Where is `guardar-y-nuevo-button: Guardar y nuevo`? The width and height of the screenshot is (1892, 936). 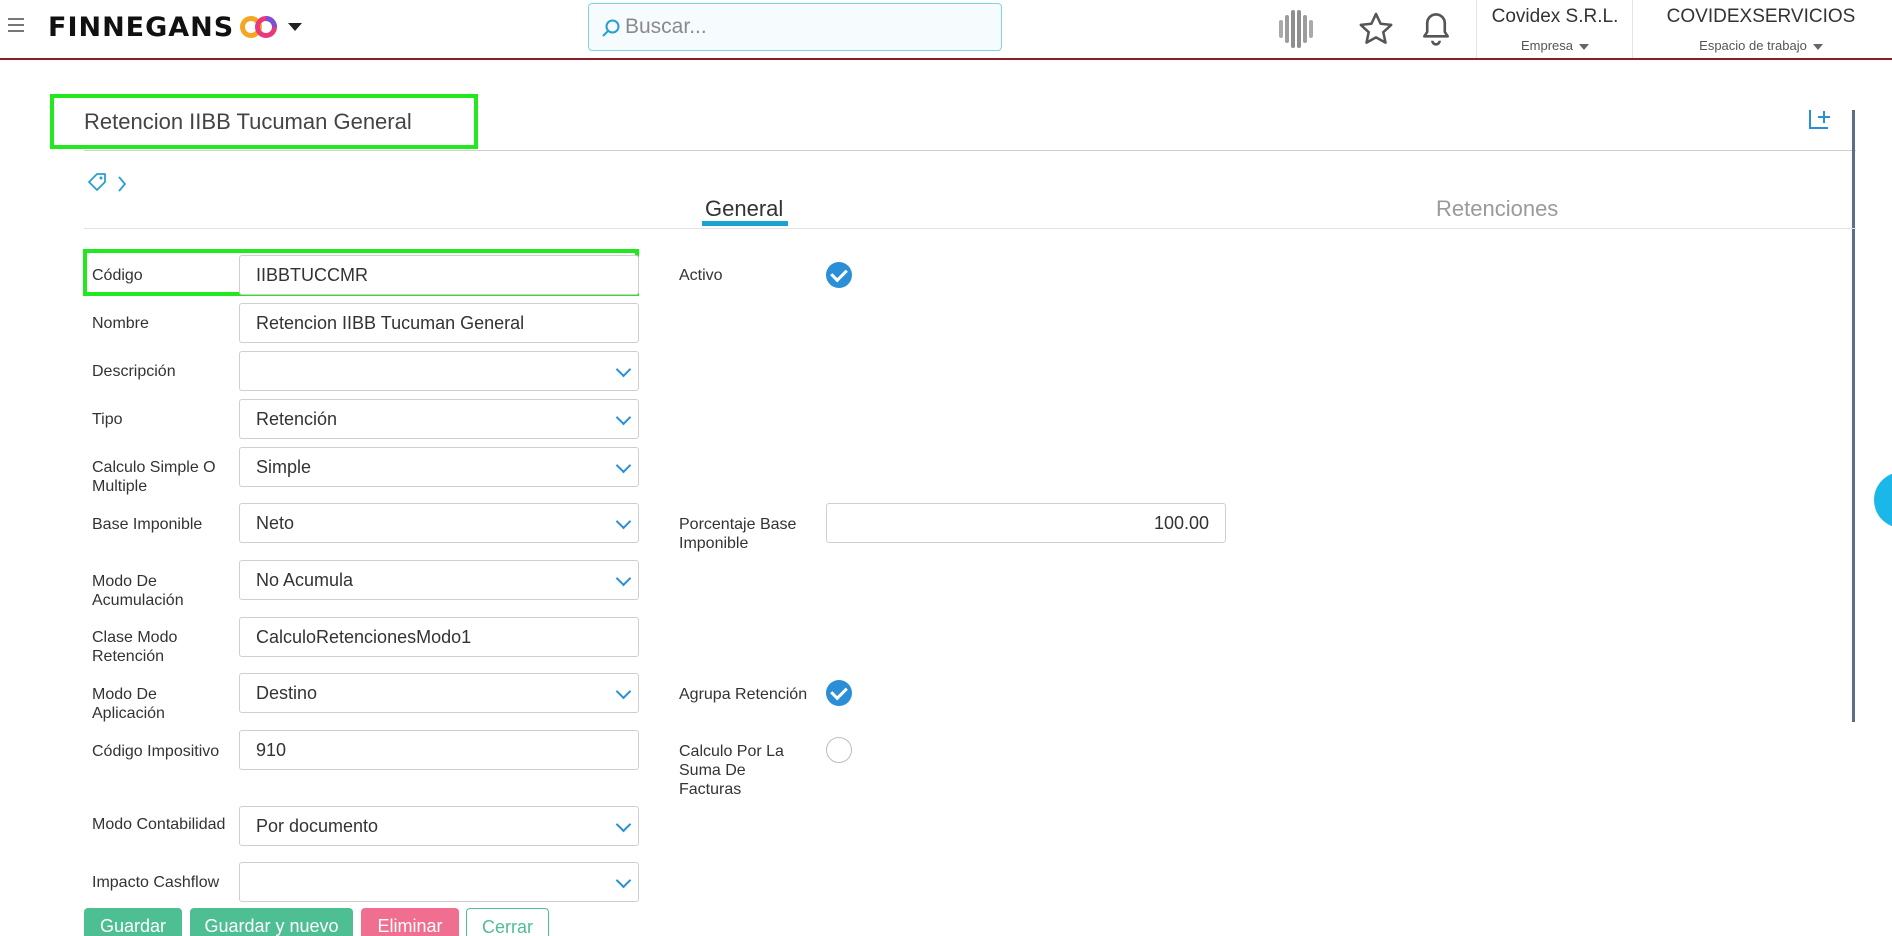
guardar-y-nuevo-button: Guardar y nuevo is located at coordinates (271, 922).